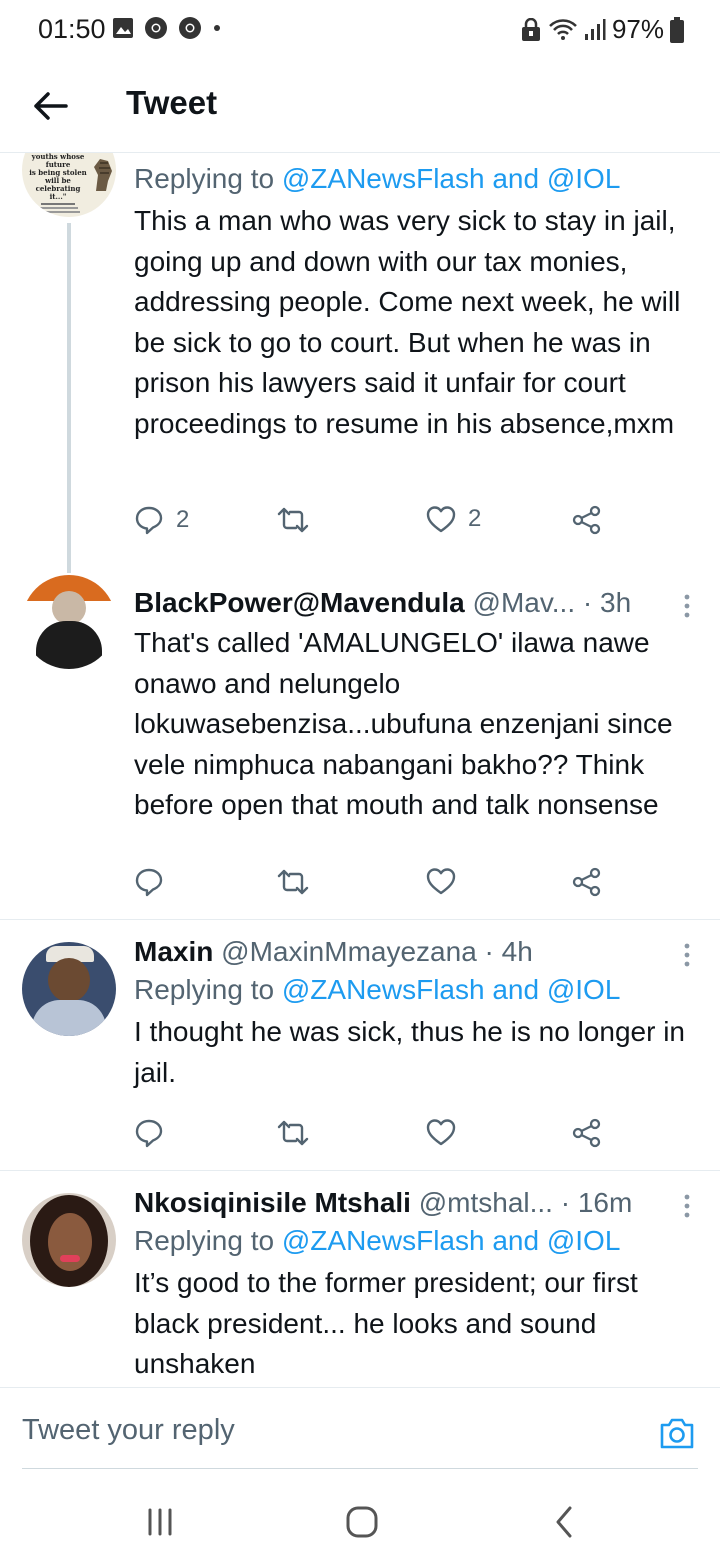 The image size is (720, 1560). What do you see at coordinates (58, 176) in the screenshot?
I see `avatar-text-line: is being stolen will be` at bounding box center [58, 176].